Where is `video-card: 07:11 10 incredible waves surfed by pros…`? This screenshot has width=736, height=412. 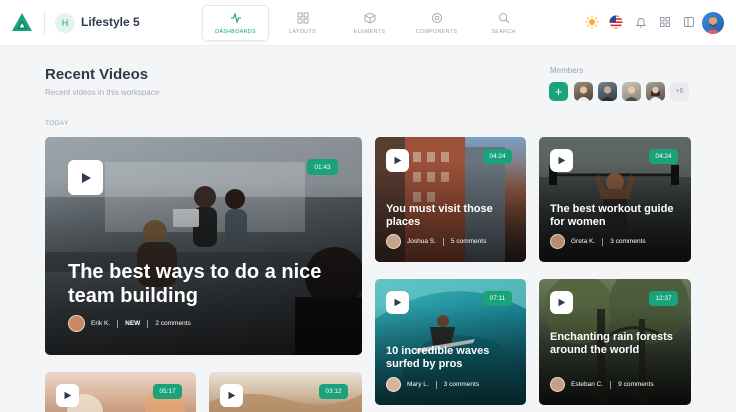 video-card: 07:11 10 incredible waves surfed by pros… is located at coordinates (450, 342).